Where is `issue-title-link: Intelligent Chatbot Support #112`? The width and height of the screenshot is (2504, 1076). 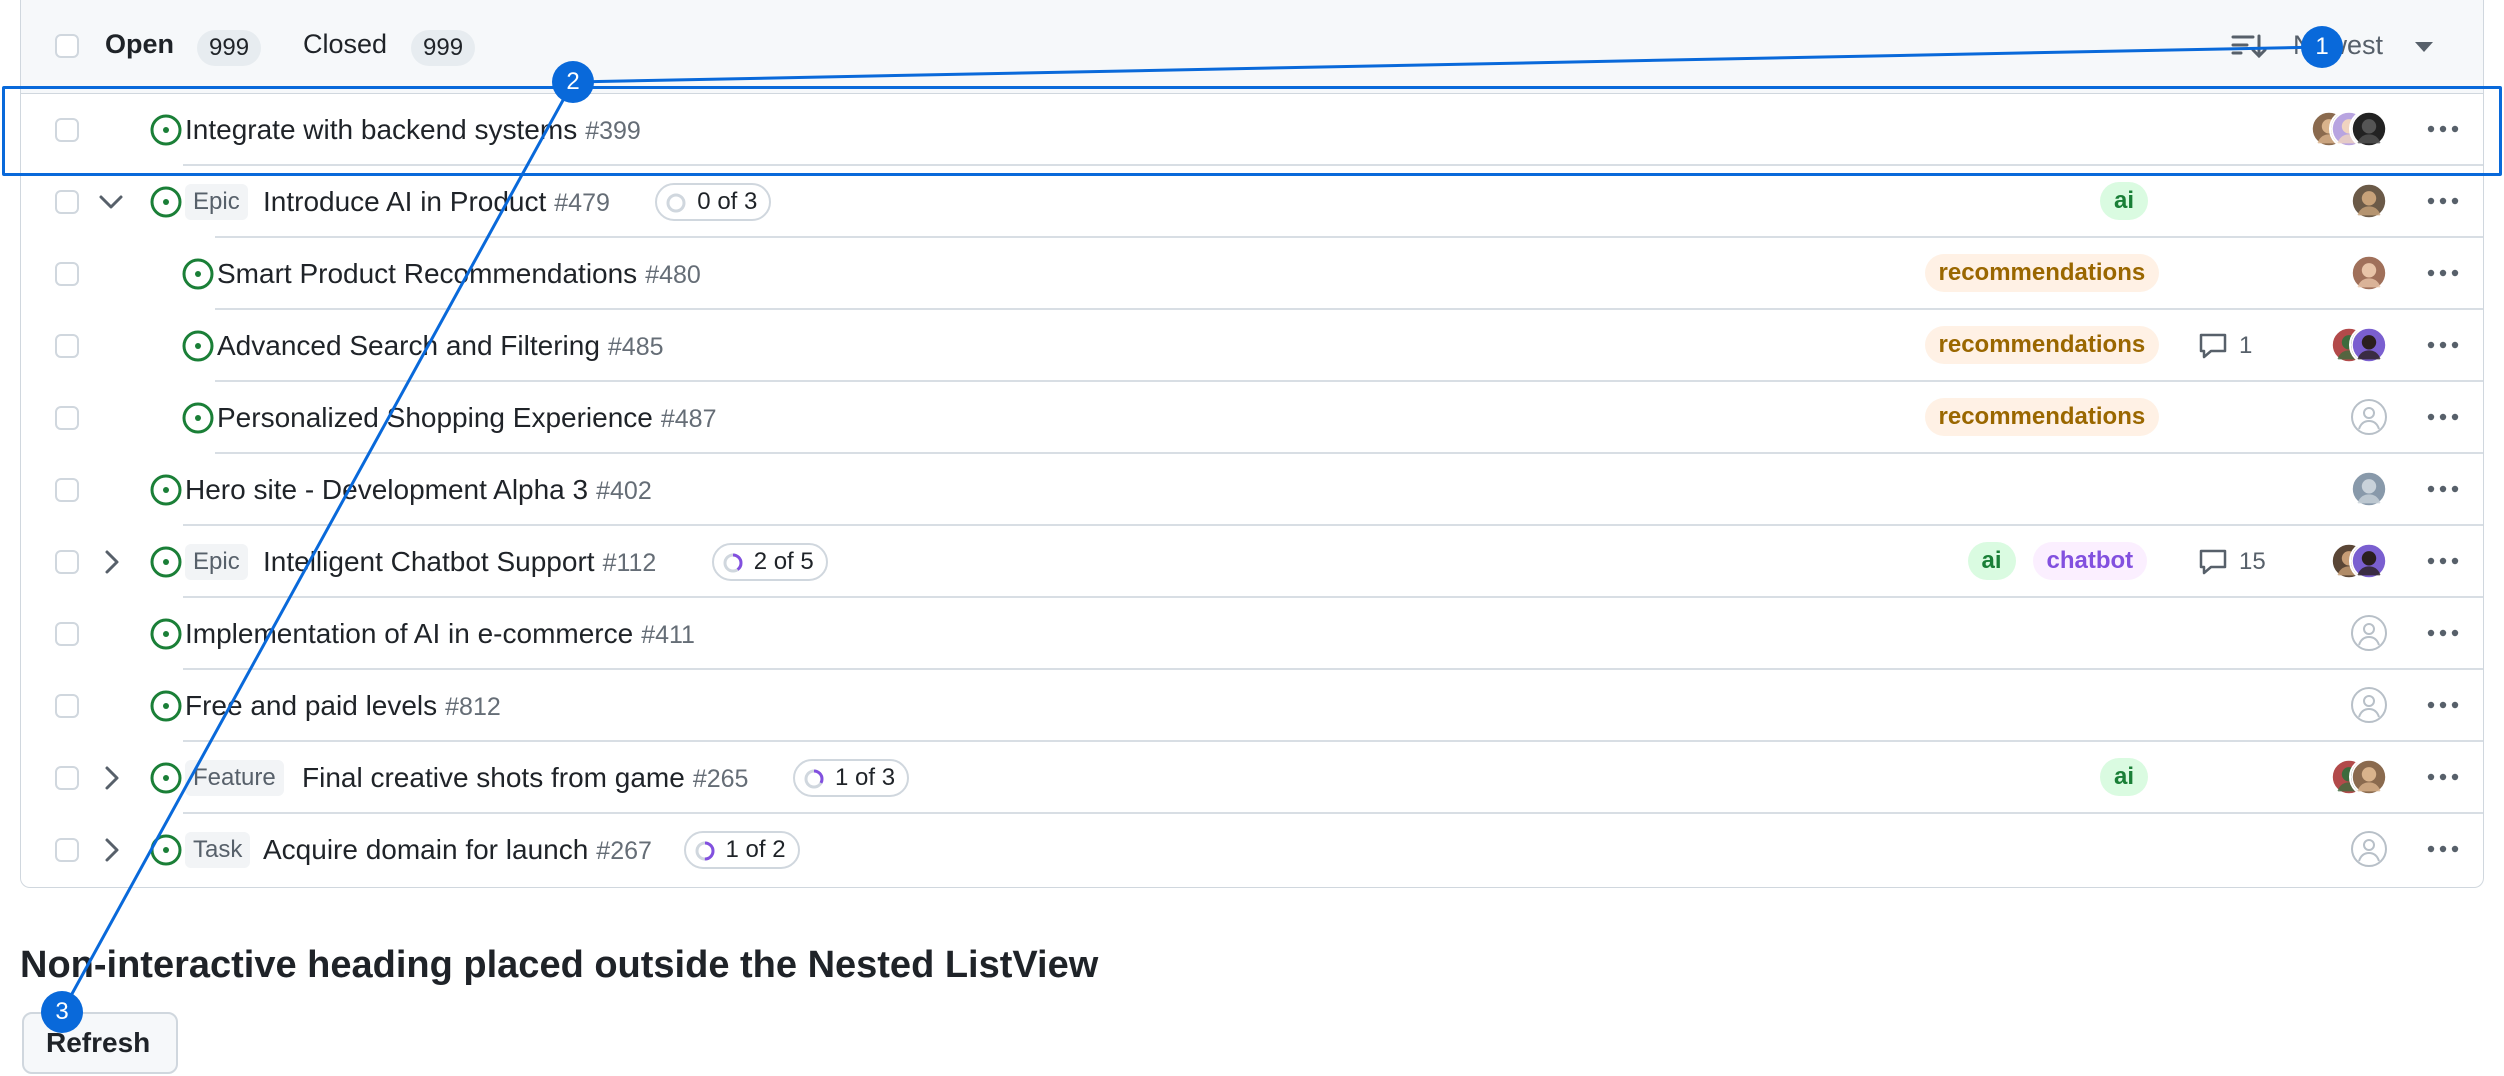
issue-title-link: Intelligent Chatbot Support #112 is located at coordinates (459, 562).